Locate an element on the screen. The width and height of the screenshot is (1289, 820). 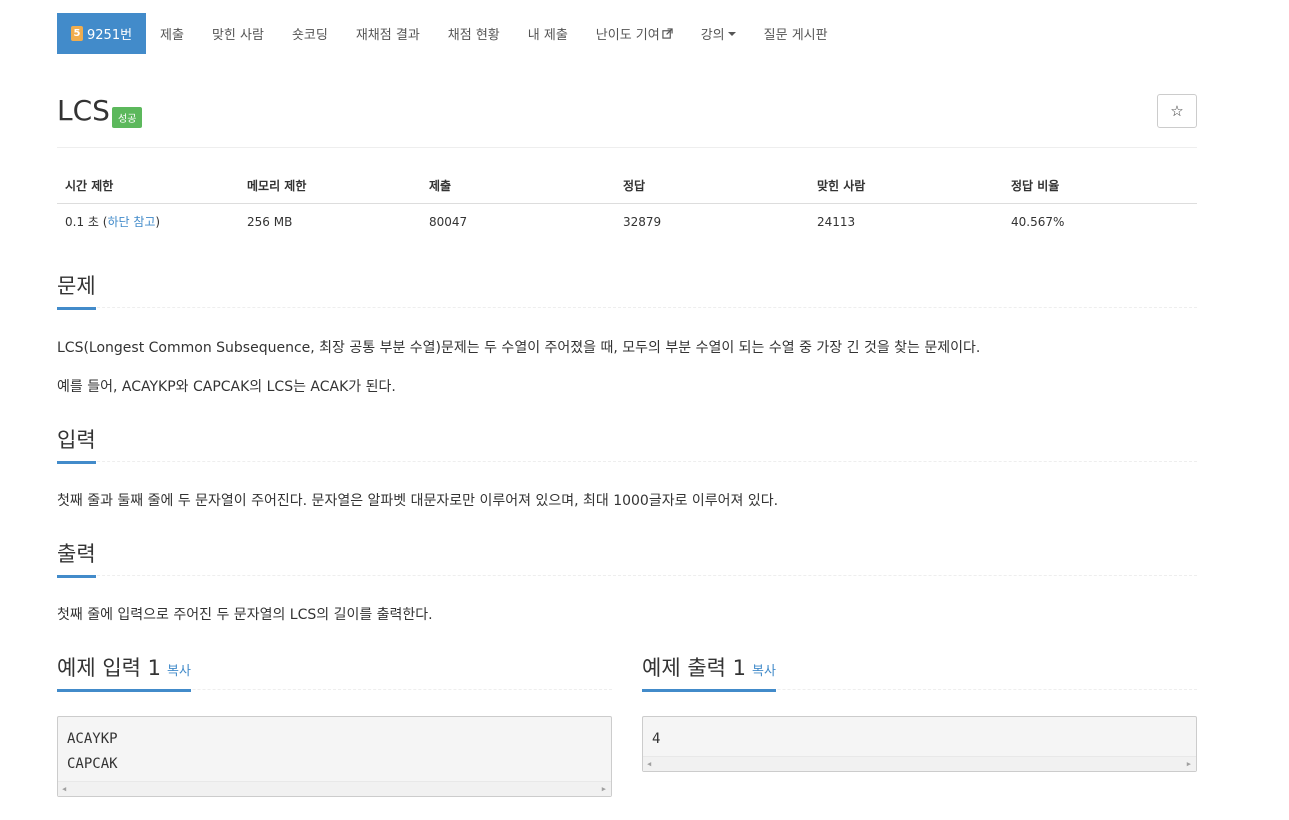
header-accepted: 정답 is located at coordinates (712, 186).